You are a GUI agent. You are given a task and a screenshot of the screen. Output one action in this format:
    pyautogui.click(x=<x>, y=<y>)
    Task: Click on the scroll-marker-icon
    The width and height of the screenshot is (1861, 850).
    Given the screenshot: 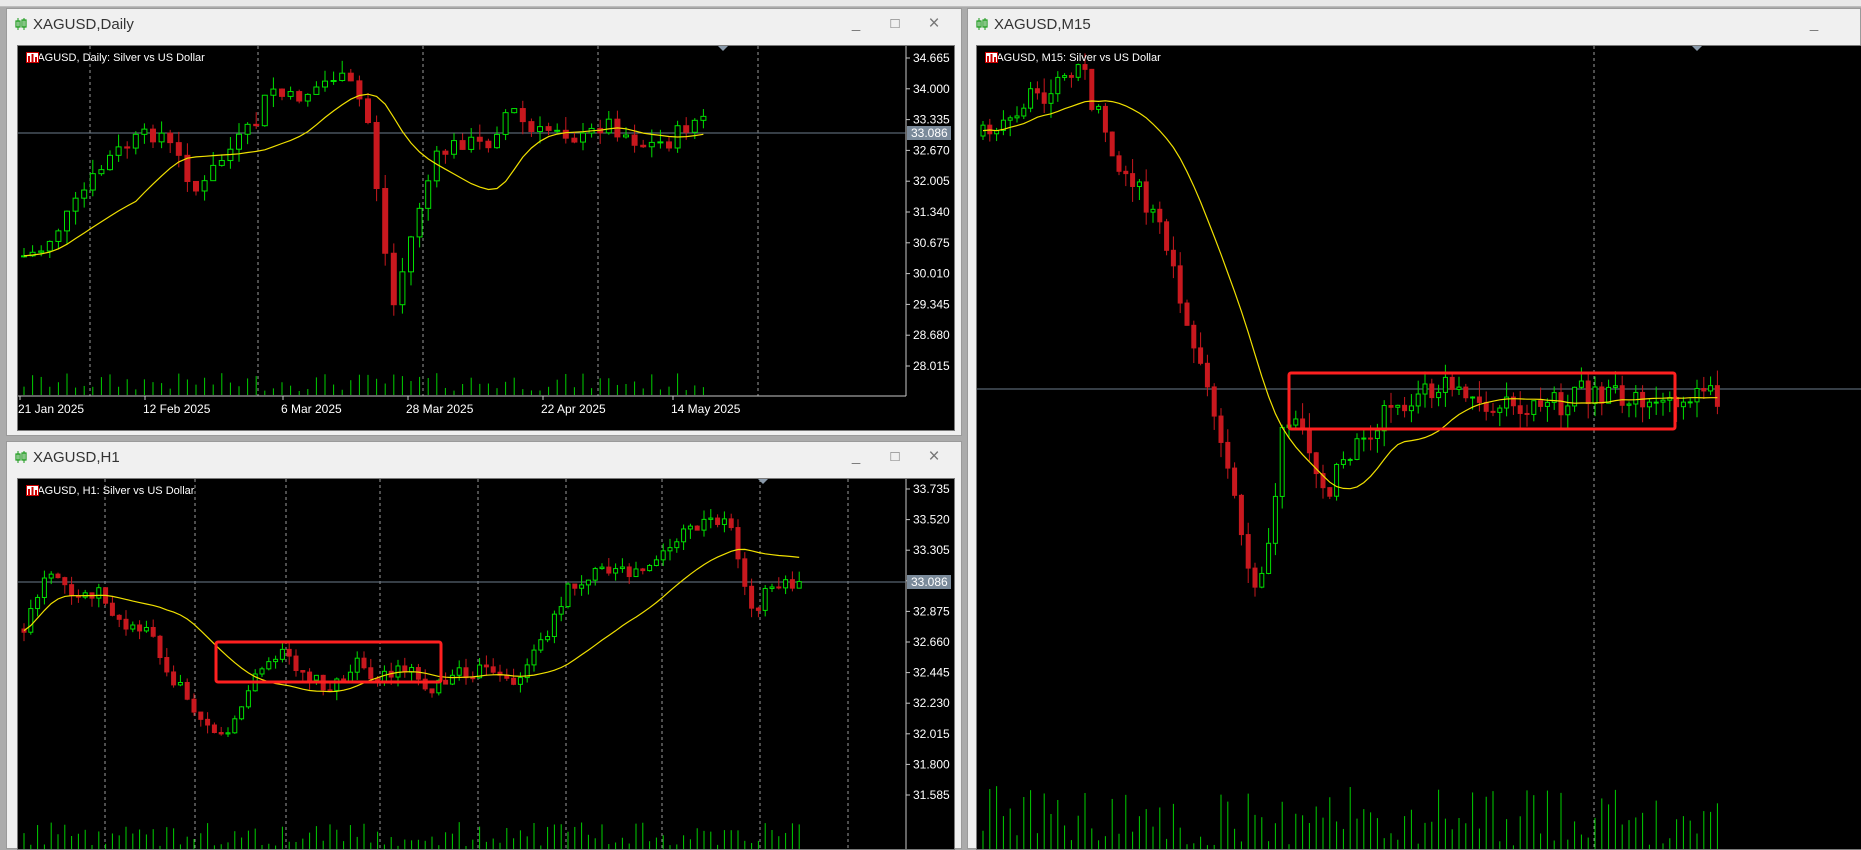 What is the action you would take?
    pyautogui.click(x=723, y=48)
    